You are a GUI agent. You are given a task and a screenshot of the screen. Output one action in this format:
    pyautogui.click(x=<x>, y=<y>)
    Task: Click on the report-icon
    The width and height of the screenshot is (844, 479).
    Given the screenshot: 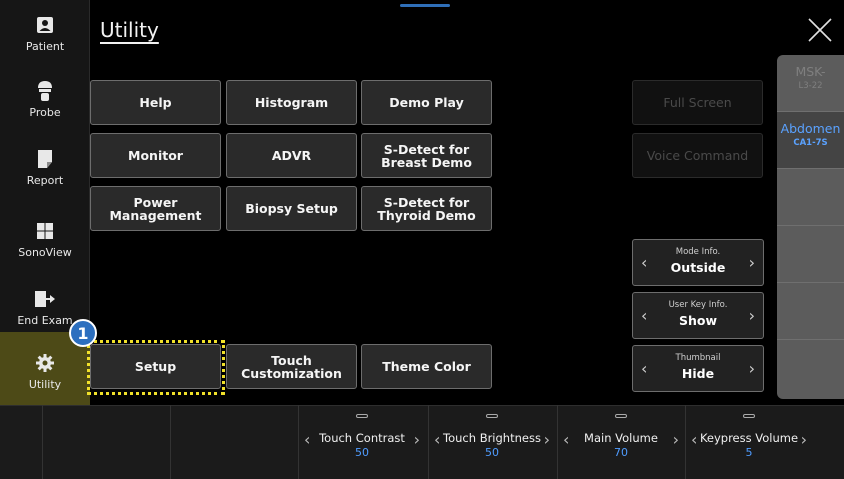 What is the action you would take?
    pyautogui.click(x=45, y=159)
    